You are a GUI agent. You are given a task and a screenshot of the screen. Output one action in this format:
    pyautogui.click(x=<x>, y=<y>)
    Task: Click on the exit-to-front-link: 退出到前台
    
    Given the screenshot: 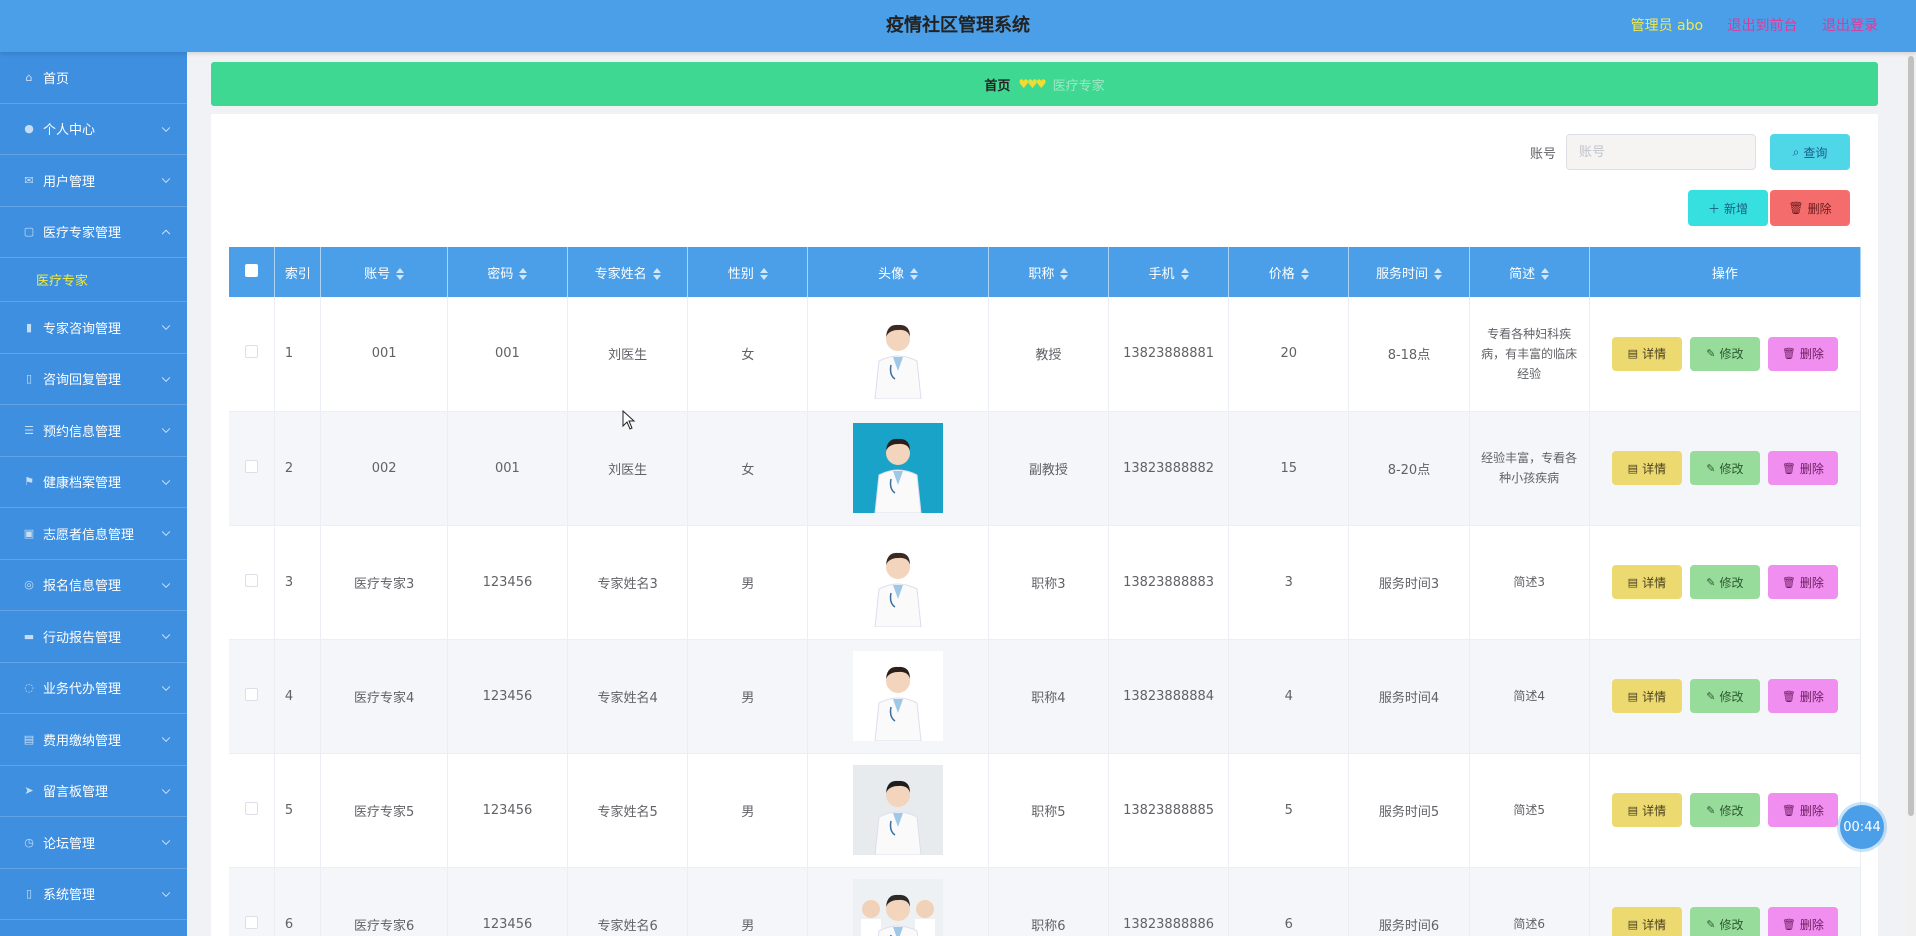 What is the action you would take?
    pyautogui.click(x=1763, y=26)
    